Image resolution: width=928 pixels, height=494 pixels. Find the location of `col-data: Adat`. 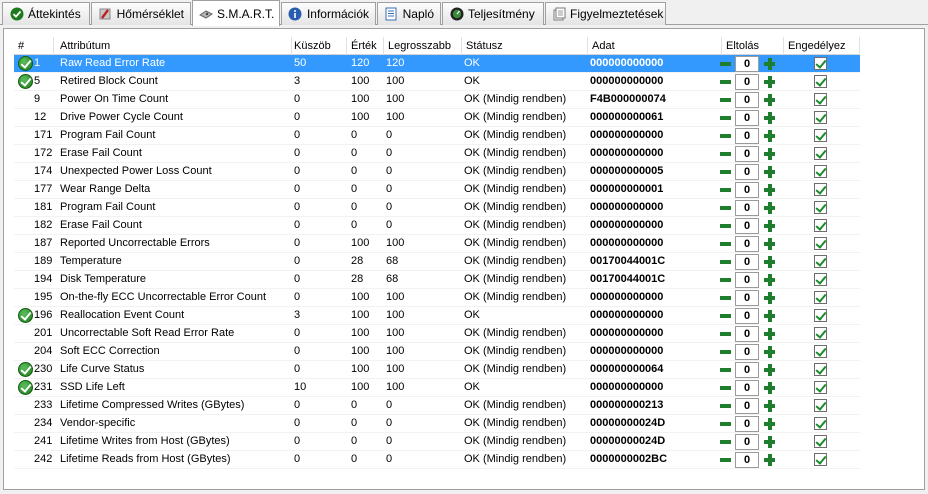

col-data: Adat is located at coordinates (655, 46).